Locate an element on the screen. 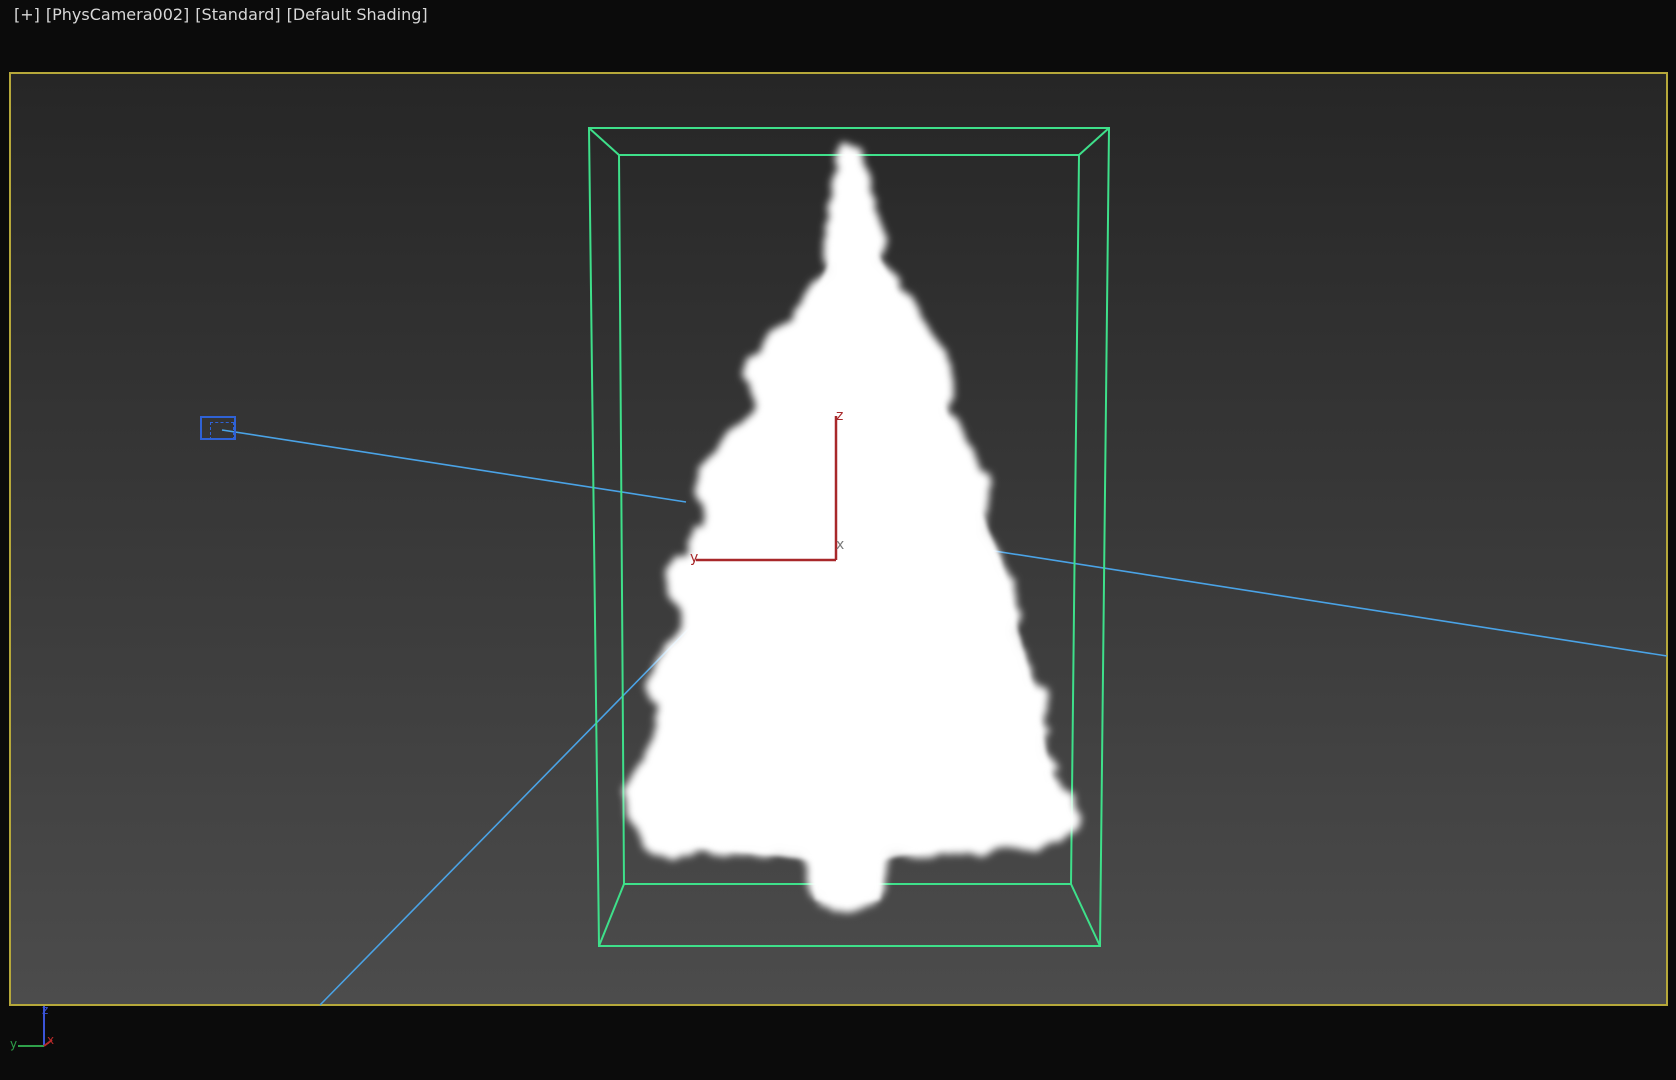  physical-camera-icon is located at coordinates (218, 428).